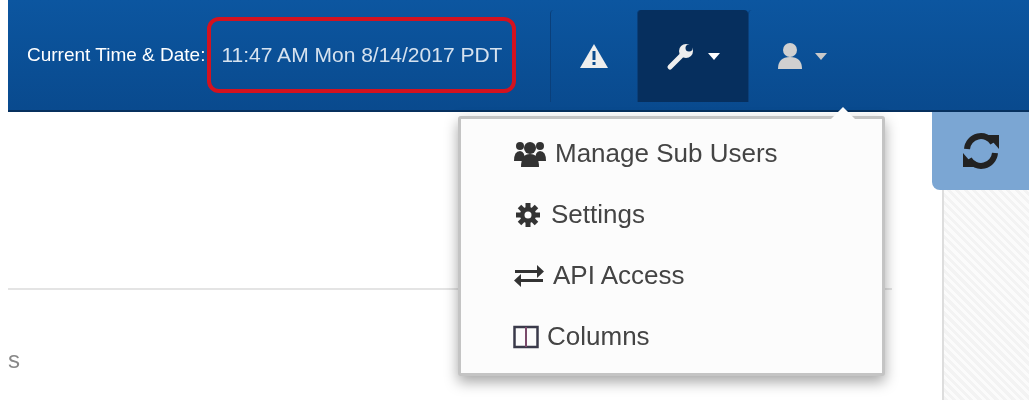 Image resolution: width=1029 pixels, height=400 pixels. I want to click on heading-text: s, so click(14, 360).